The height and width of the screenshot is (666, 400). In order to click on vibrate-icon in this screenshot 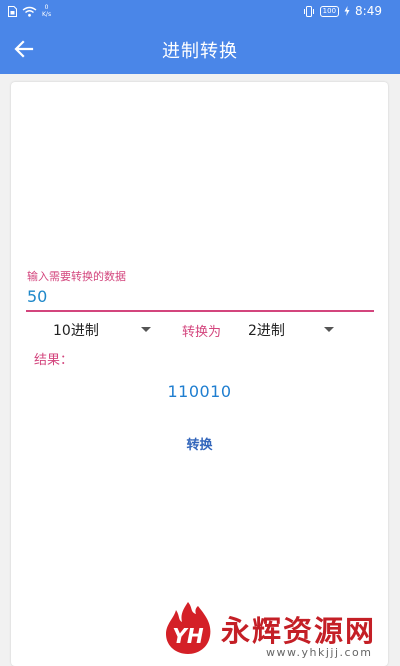, I will do `click(308, 11)`.